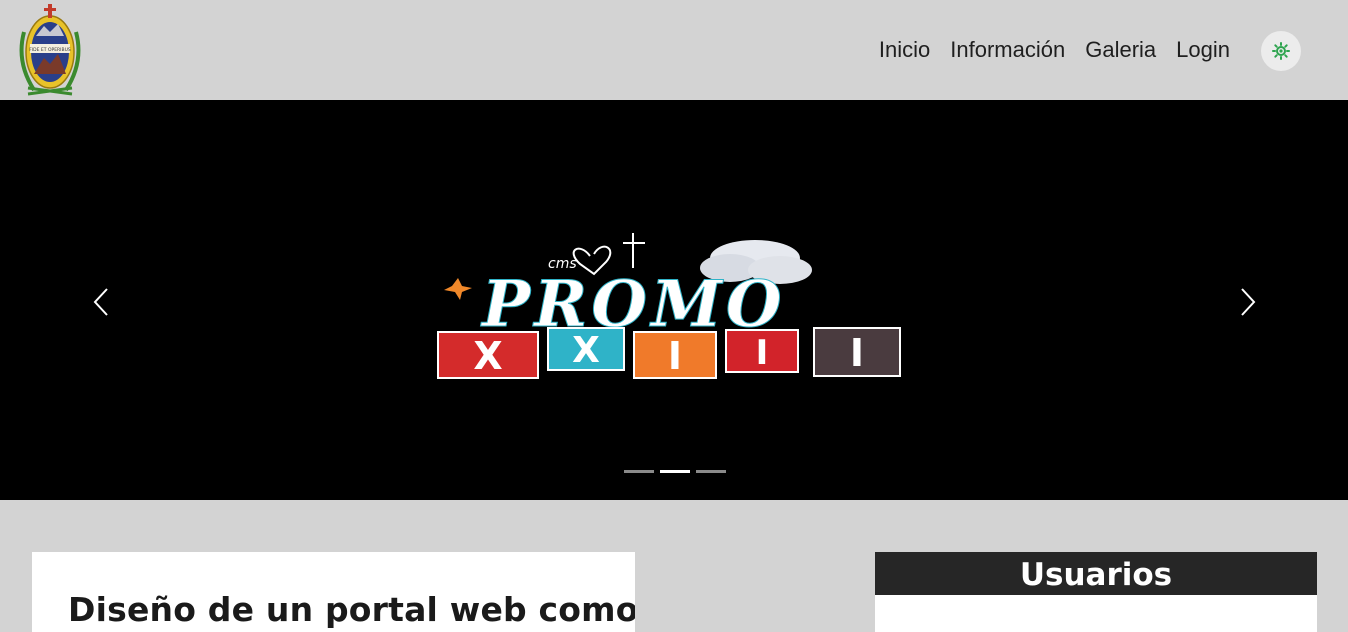 This screenshot has height=632, width=1348. I want to click on slide-tile-2: I, so click(675, 356).